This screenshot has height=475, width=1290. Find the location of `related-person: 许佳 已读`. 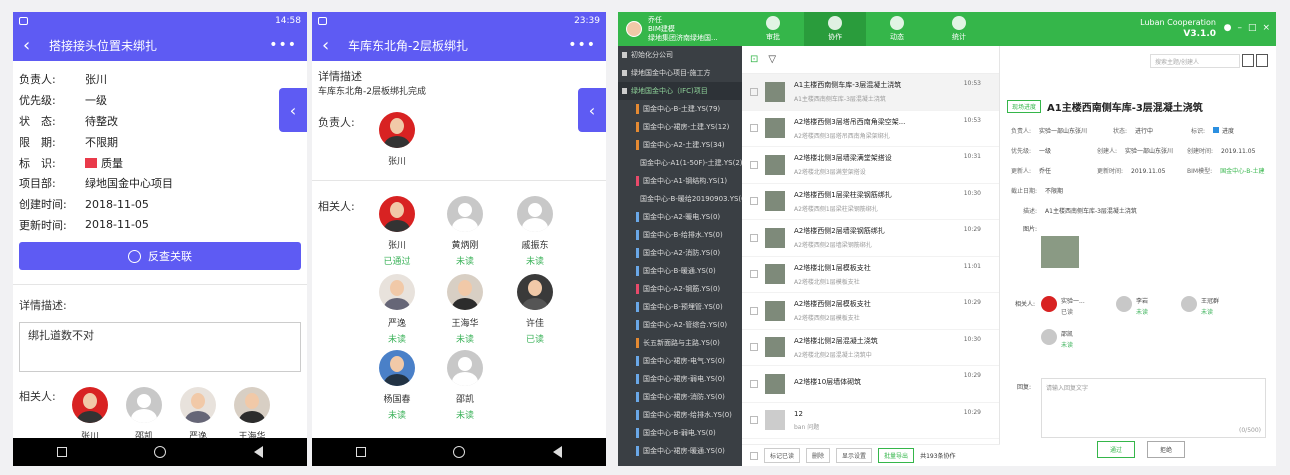

related-person: 许佳 已读 is located at coordinates (535, 309).